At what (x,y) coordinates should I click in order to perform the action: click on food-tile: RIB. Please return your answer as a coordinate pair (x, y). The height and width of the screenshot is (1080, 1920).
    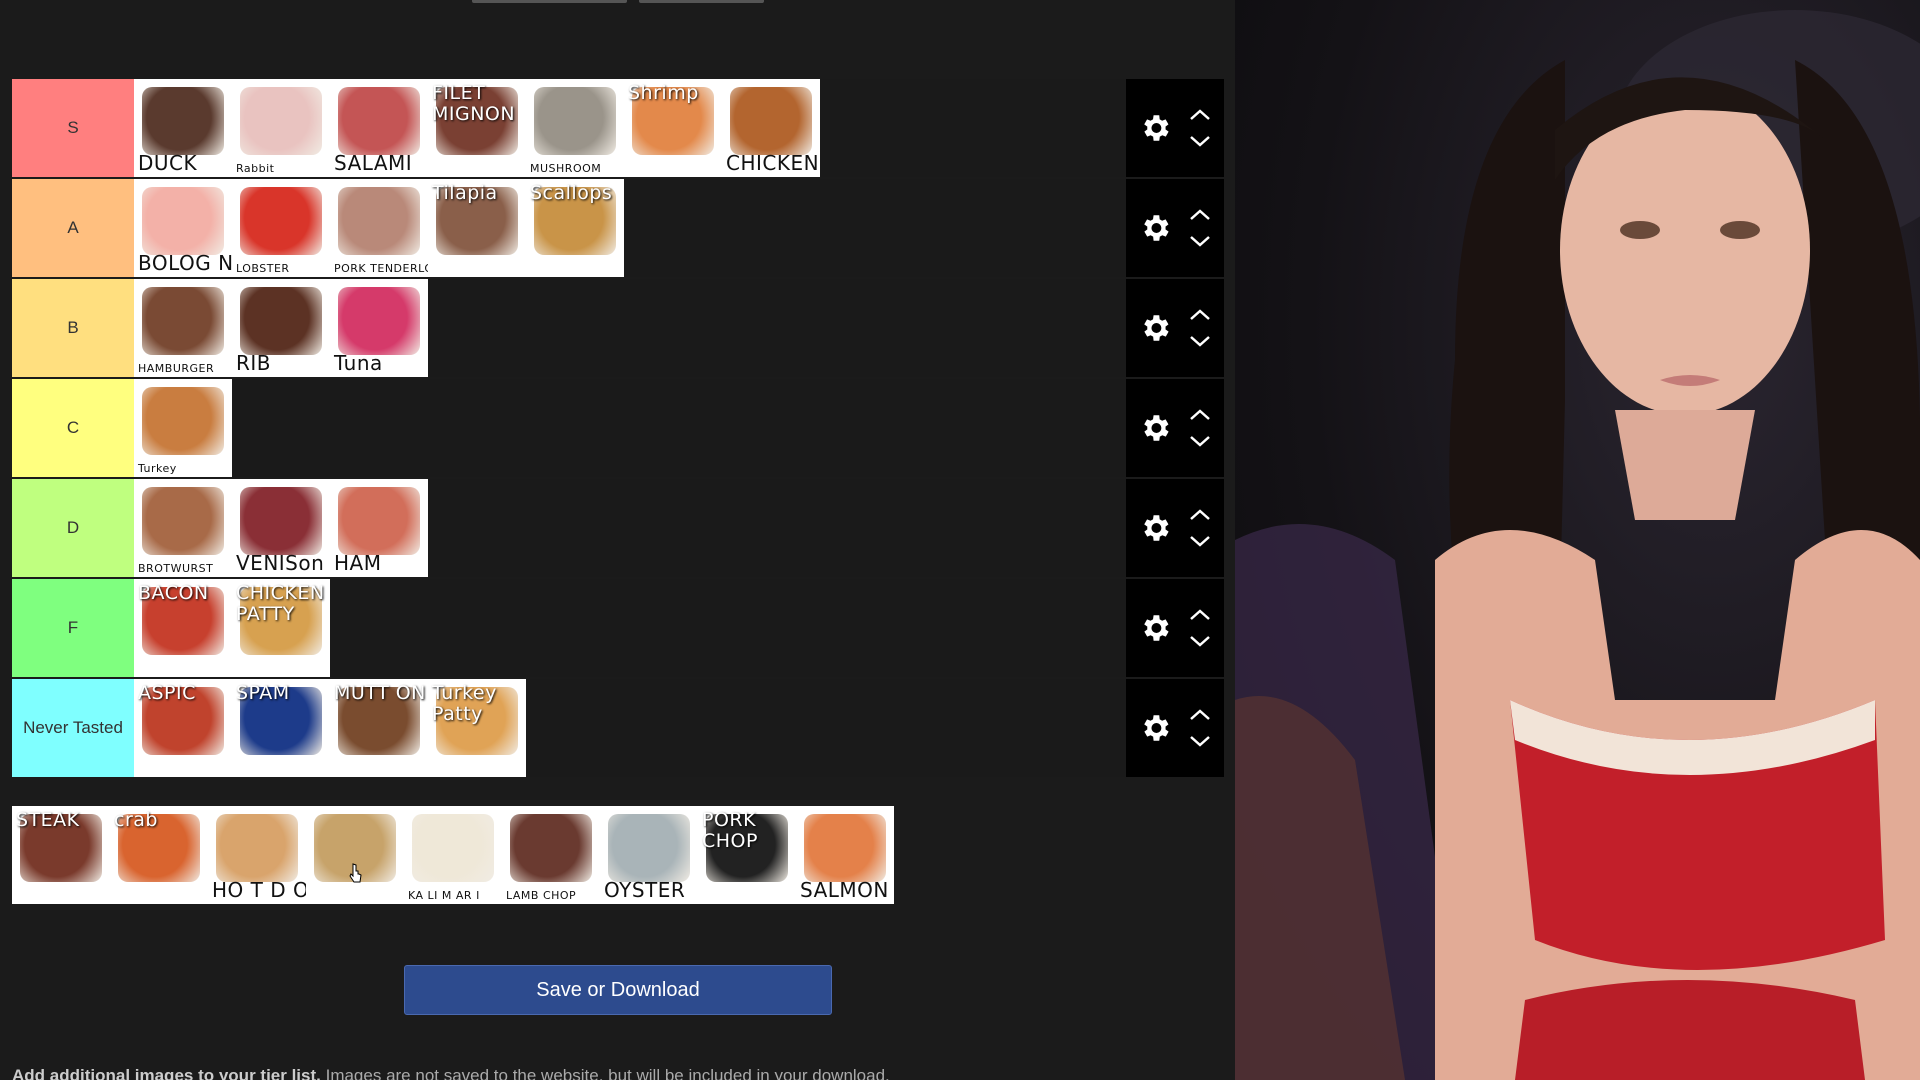
    Looking at the image, I should click on (281, 328).